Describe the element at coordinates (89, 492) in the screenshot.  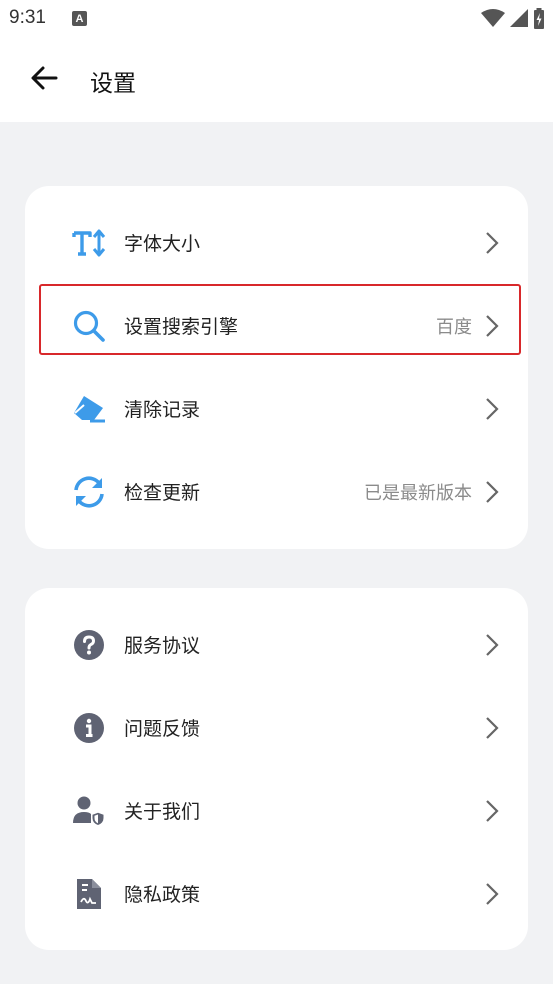
I see `refresh-icon` at that location.